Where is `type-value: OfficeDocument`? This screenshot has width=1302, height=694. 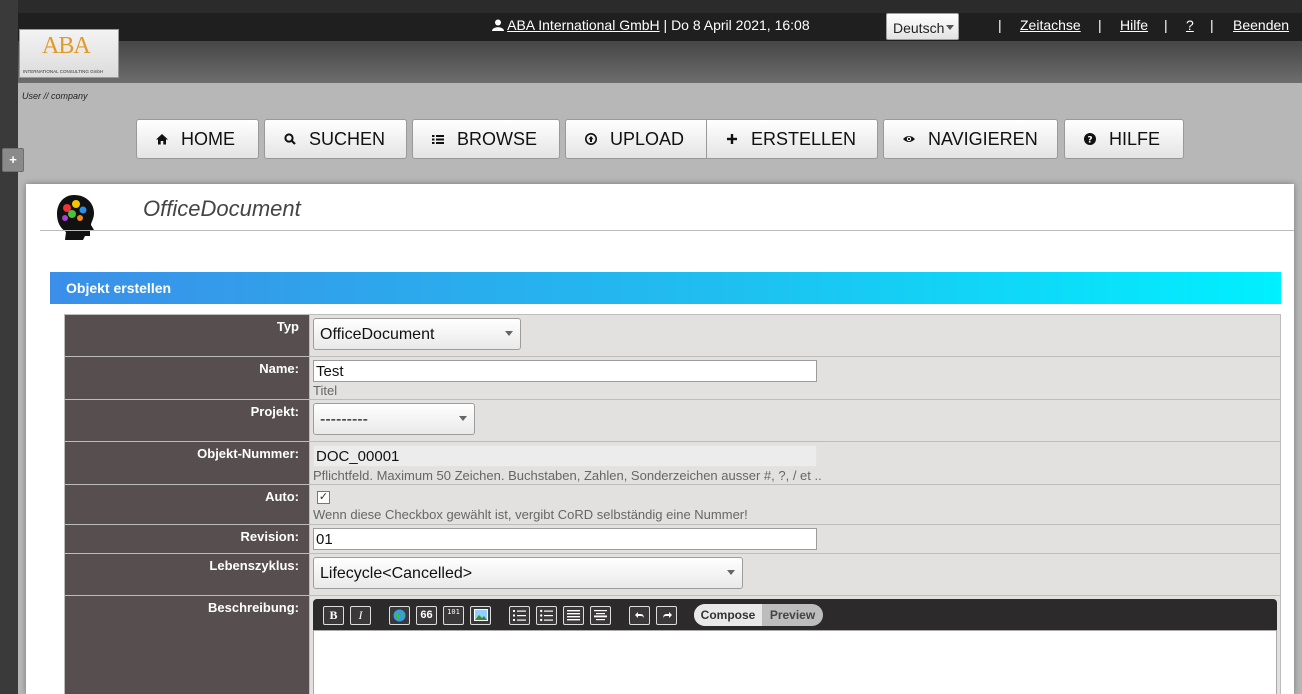
type-value: OfficeDocument is located at coordinates (377, 334).